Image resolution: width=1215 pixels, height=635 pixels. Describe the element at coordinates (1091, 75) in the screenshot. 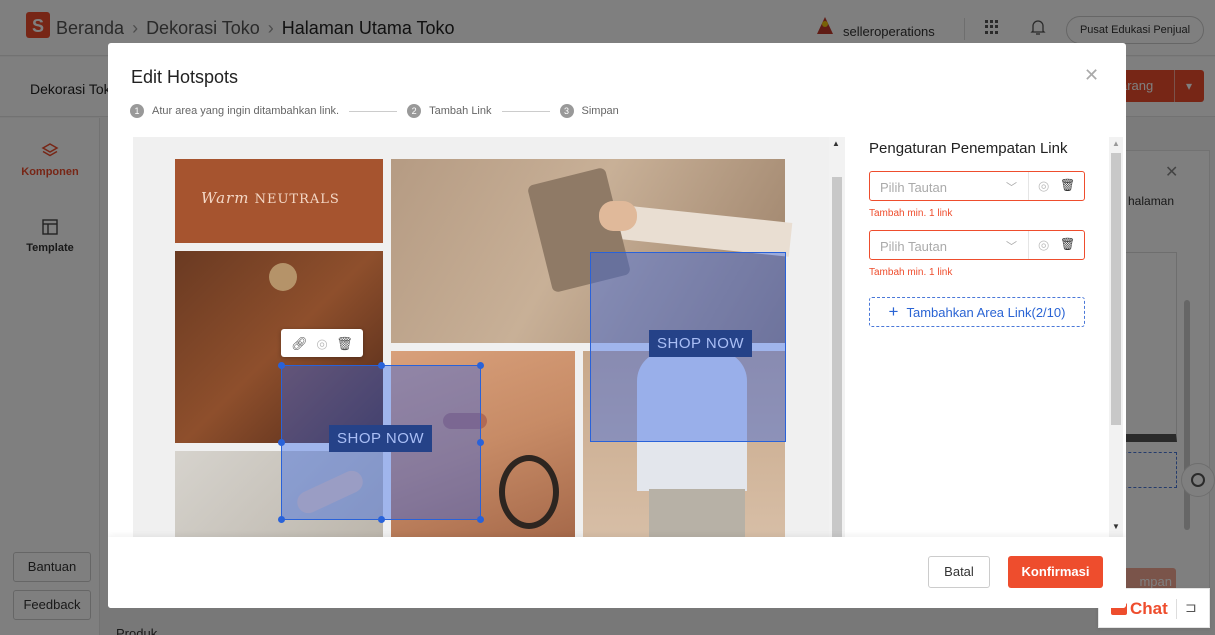

I see `close-icon: ✕` at that location.